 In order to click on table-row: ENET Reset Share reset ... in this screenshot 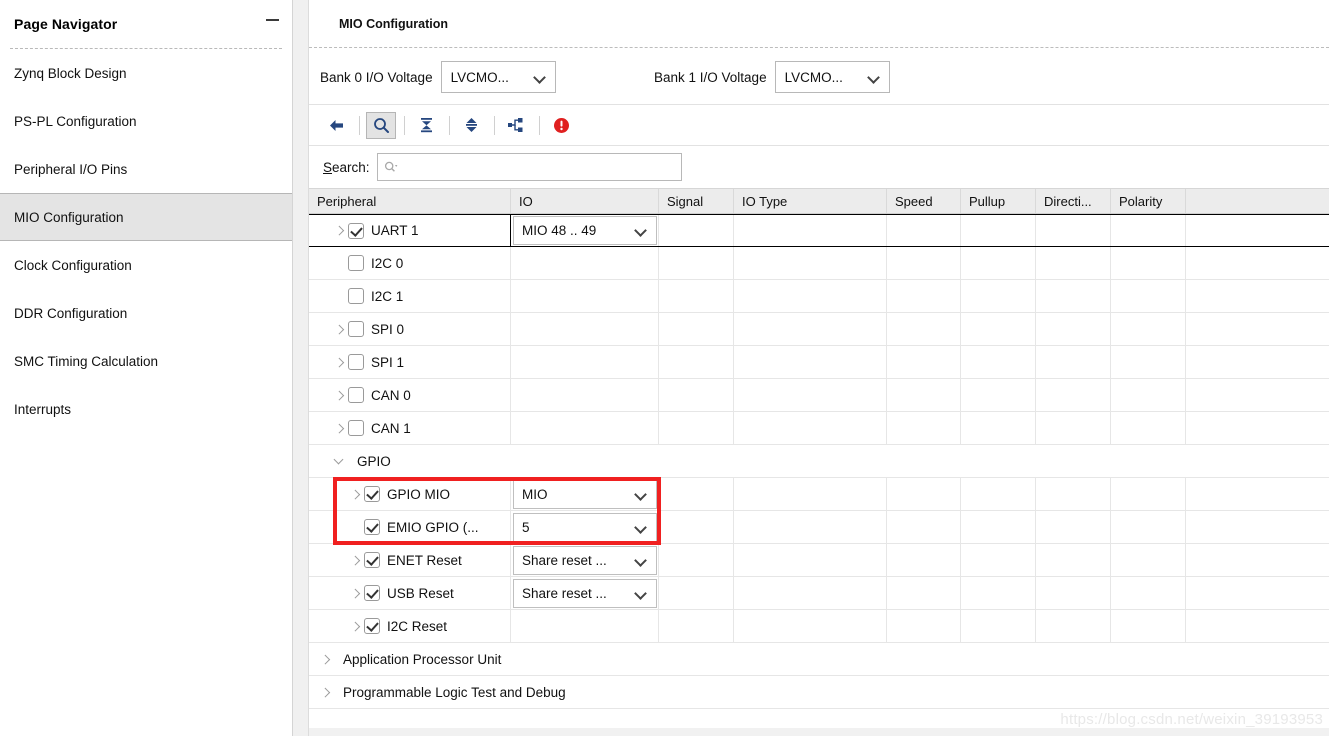, I will do `click(819, 560)`.